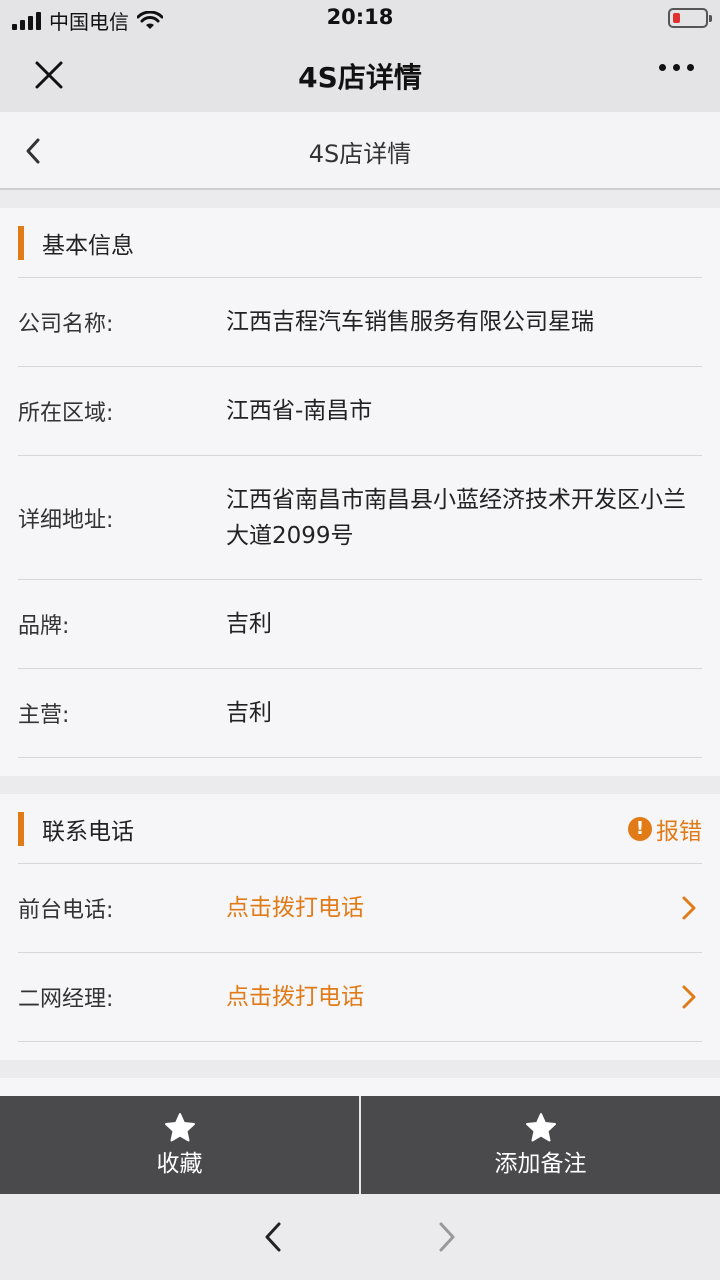 The image size is (720, 1280). I want to click on report-error-button: ! 报错, so click(665, 829).